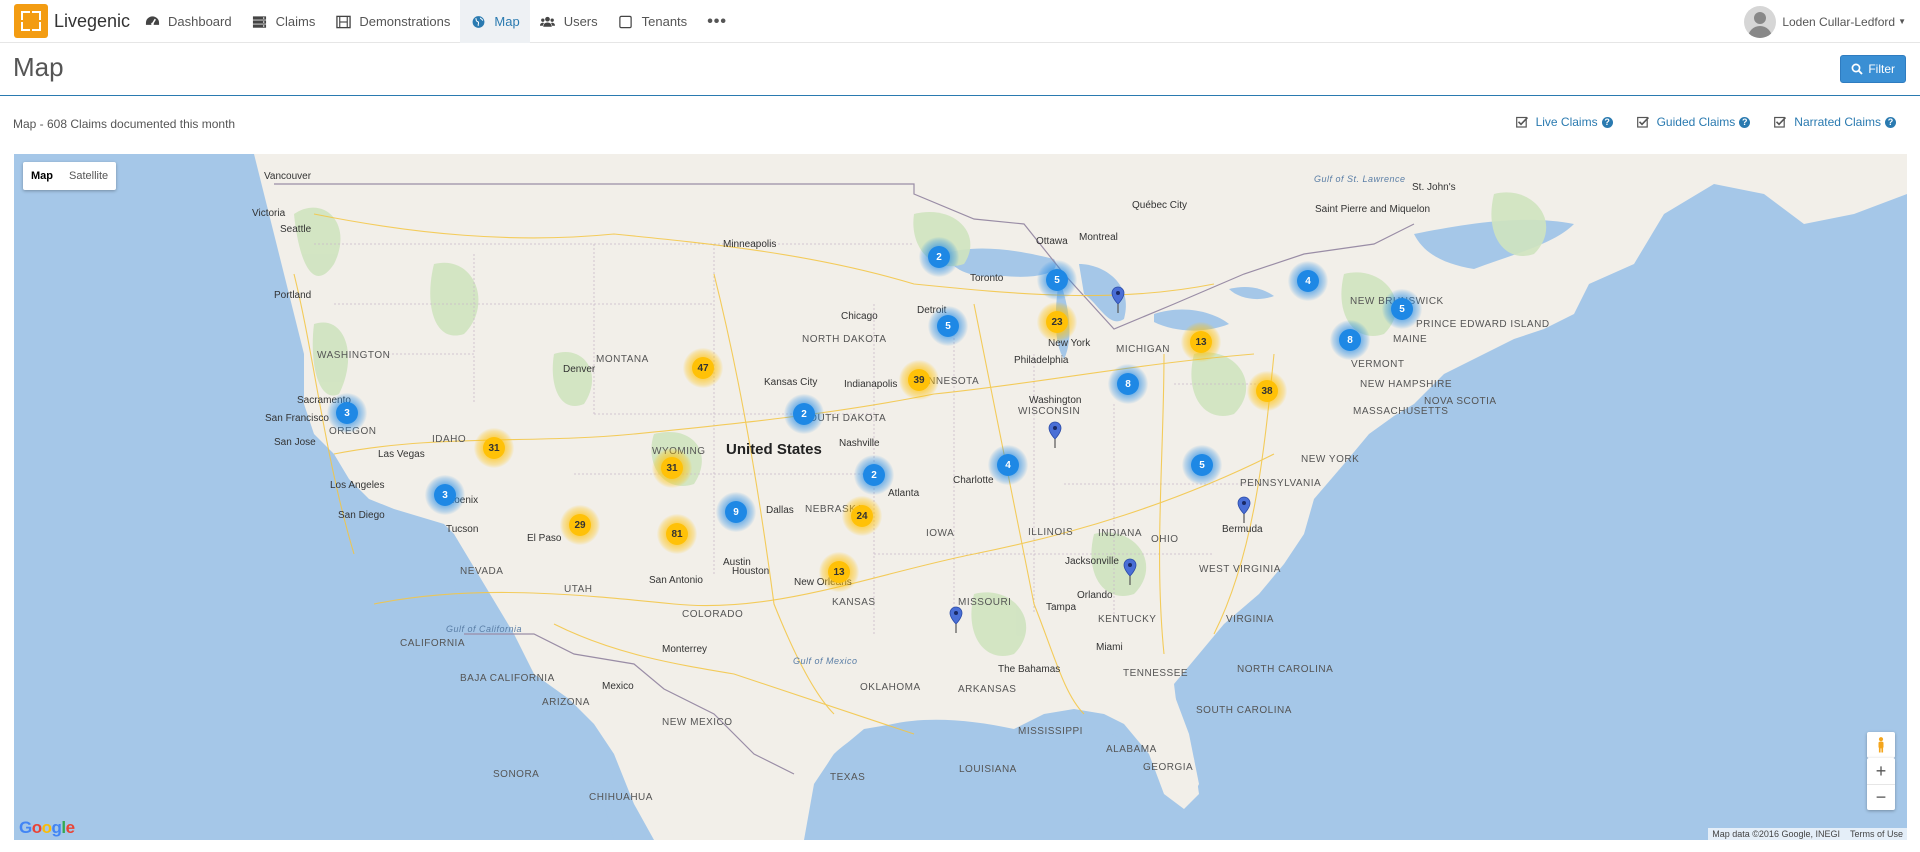 The image size is (1920, 852). I want to click on map-region-label: SOUTH CAROLINA, so click(1244, 710).